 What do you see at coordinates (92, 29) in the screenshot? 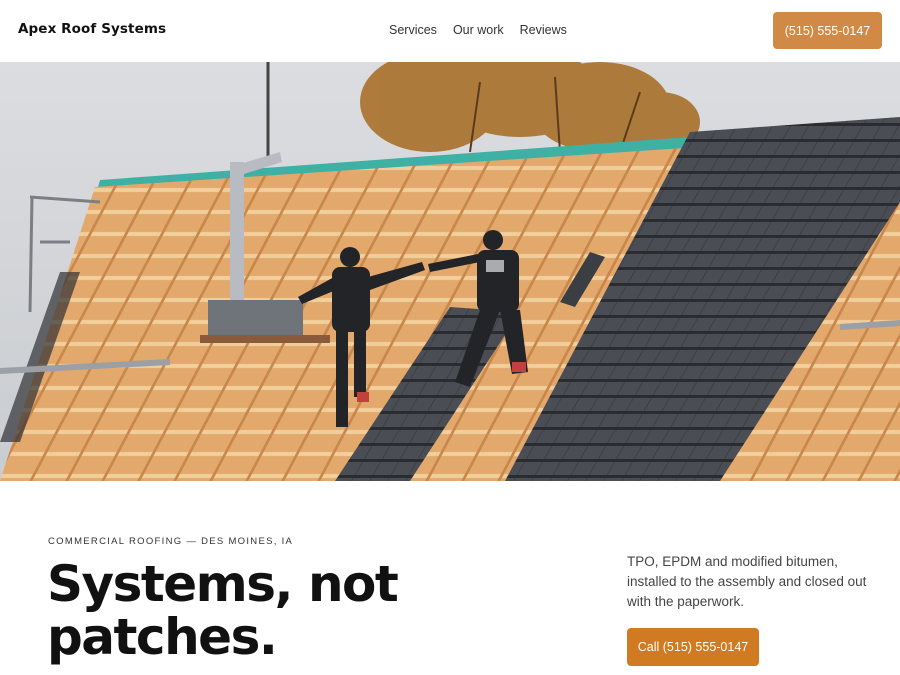
I see `brand-logo: Apex Roof Systems` at bounding box center [92, 29].